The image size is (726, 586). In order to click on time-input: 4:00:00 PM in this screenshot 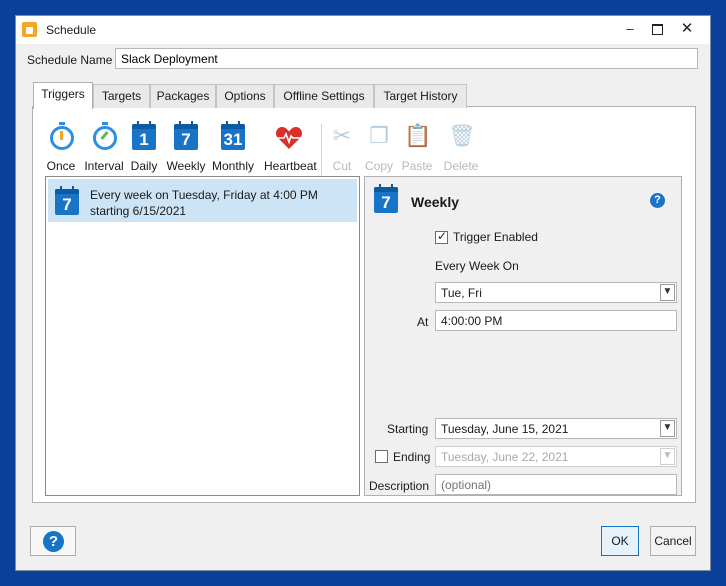, I will do `click(556, 320)`.